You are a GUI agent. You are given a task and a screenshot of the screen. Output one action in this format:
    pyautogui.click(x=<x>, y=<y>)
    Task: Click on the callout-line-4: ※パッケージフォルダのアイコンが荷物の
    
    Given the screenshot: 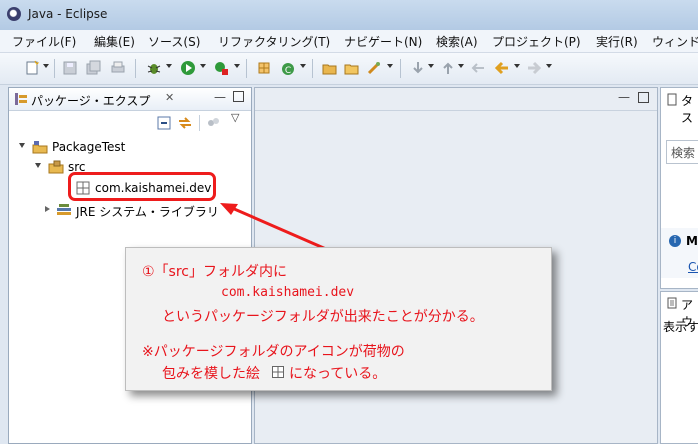 What is the action you would take?
    pyautogui.click(x=273, y=352)
    